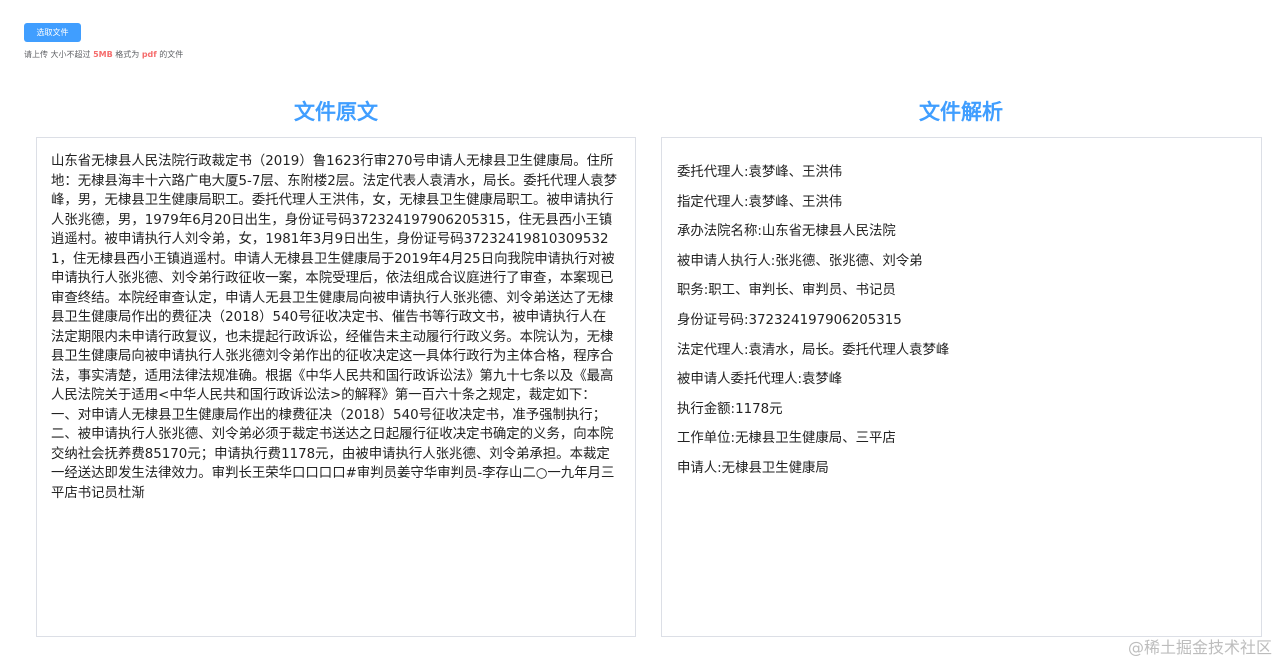 Image resolution: width=1280 pixels, height=663 pixels. What do you see at coordinates (786, 291) in the screenshot?
I see `analysis-item-position: 职务:职工、审判长、审判员、书记员` at bounding box center [786, 291].